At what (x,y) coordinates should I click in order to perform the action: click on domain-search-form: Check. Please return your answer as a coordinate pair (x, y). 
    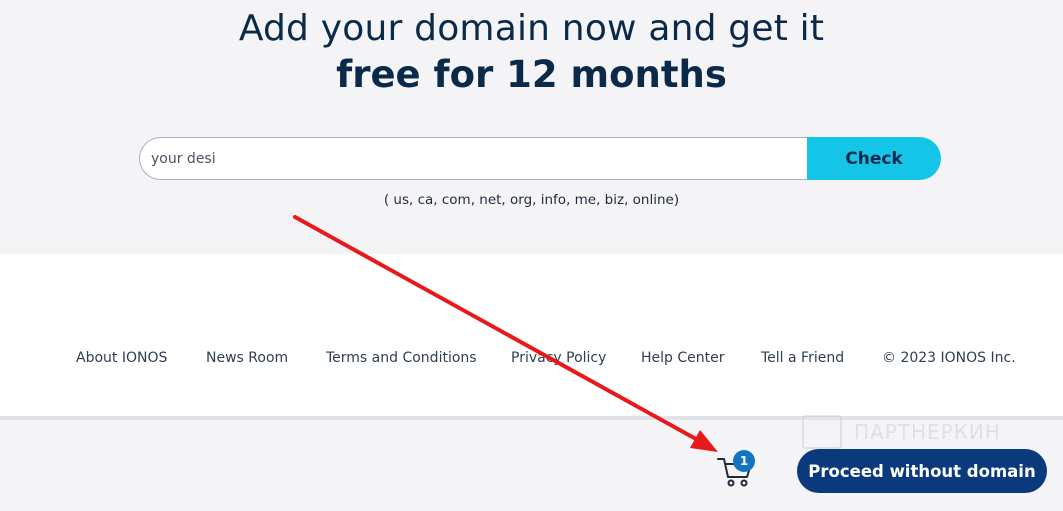
    Looking at the image, I should click on (540, 158).